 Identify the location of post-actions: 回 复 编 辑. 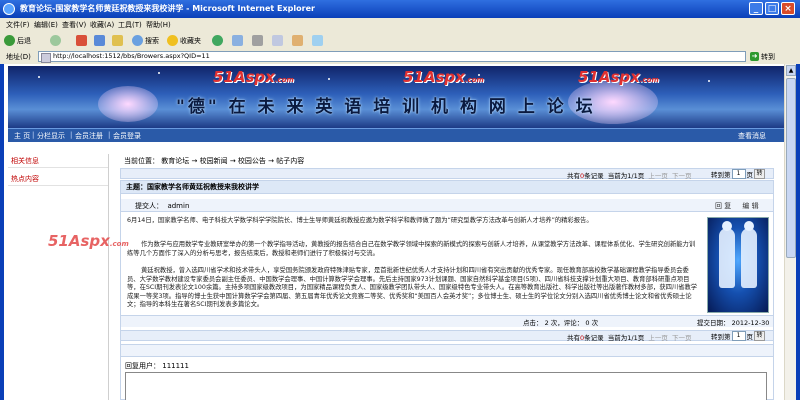
(737, 206).